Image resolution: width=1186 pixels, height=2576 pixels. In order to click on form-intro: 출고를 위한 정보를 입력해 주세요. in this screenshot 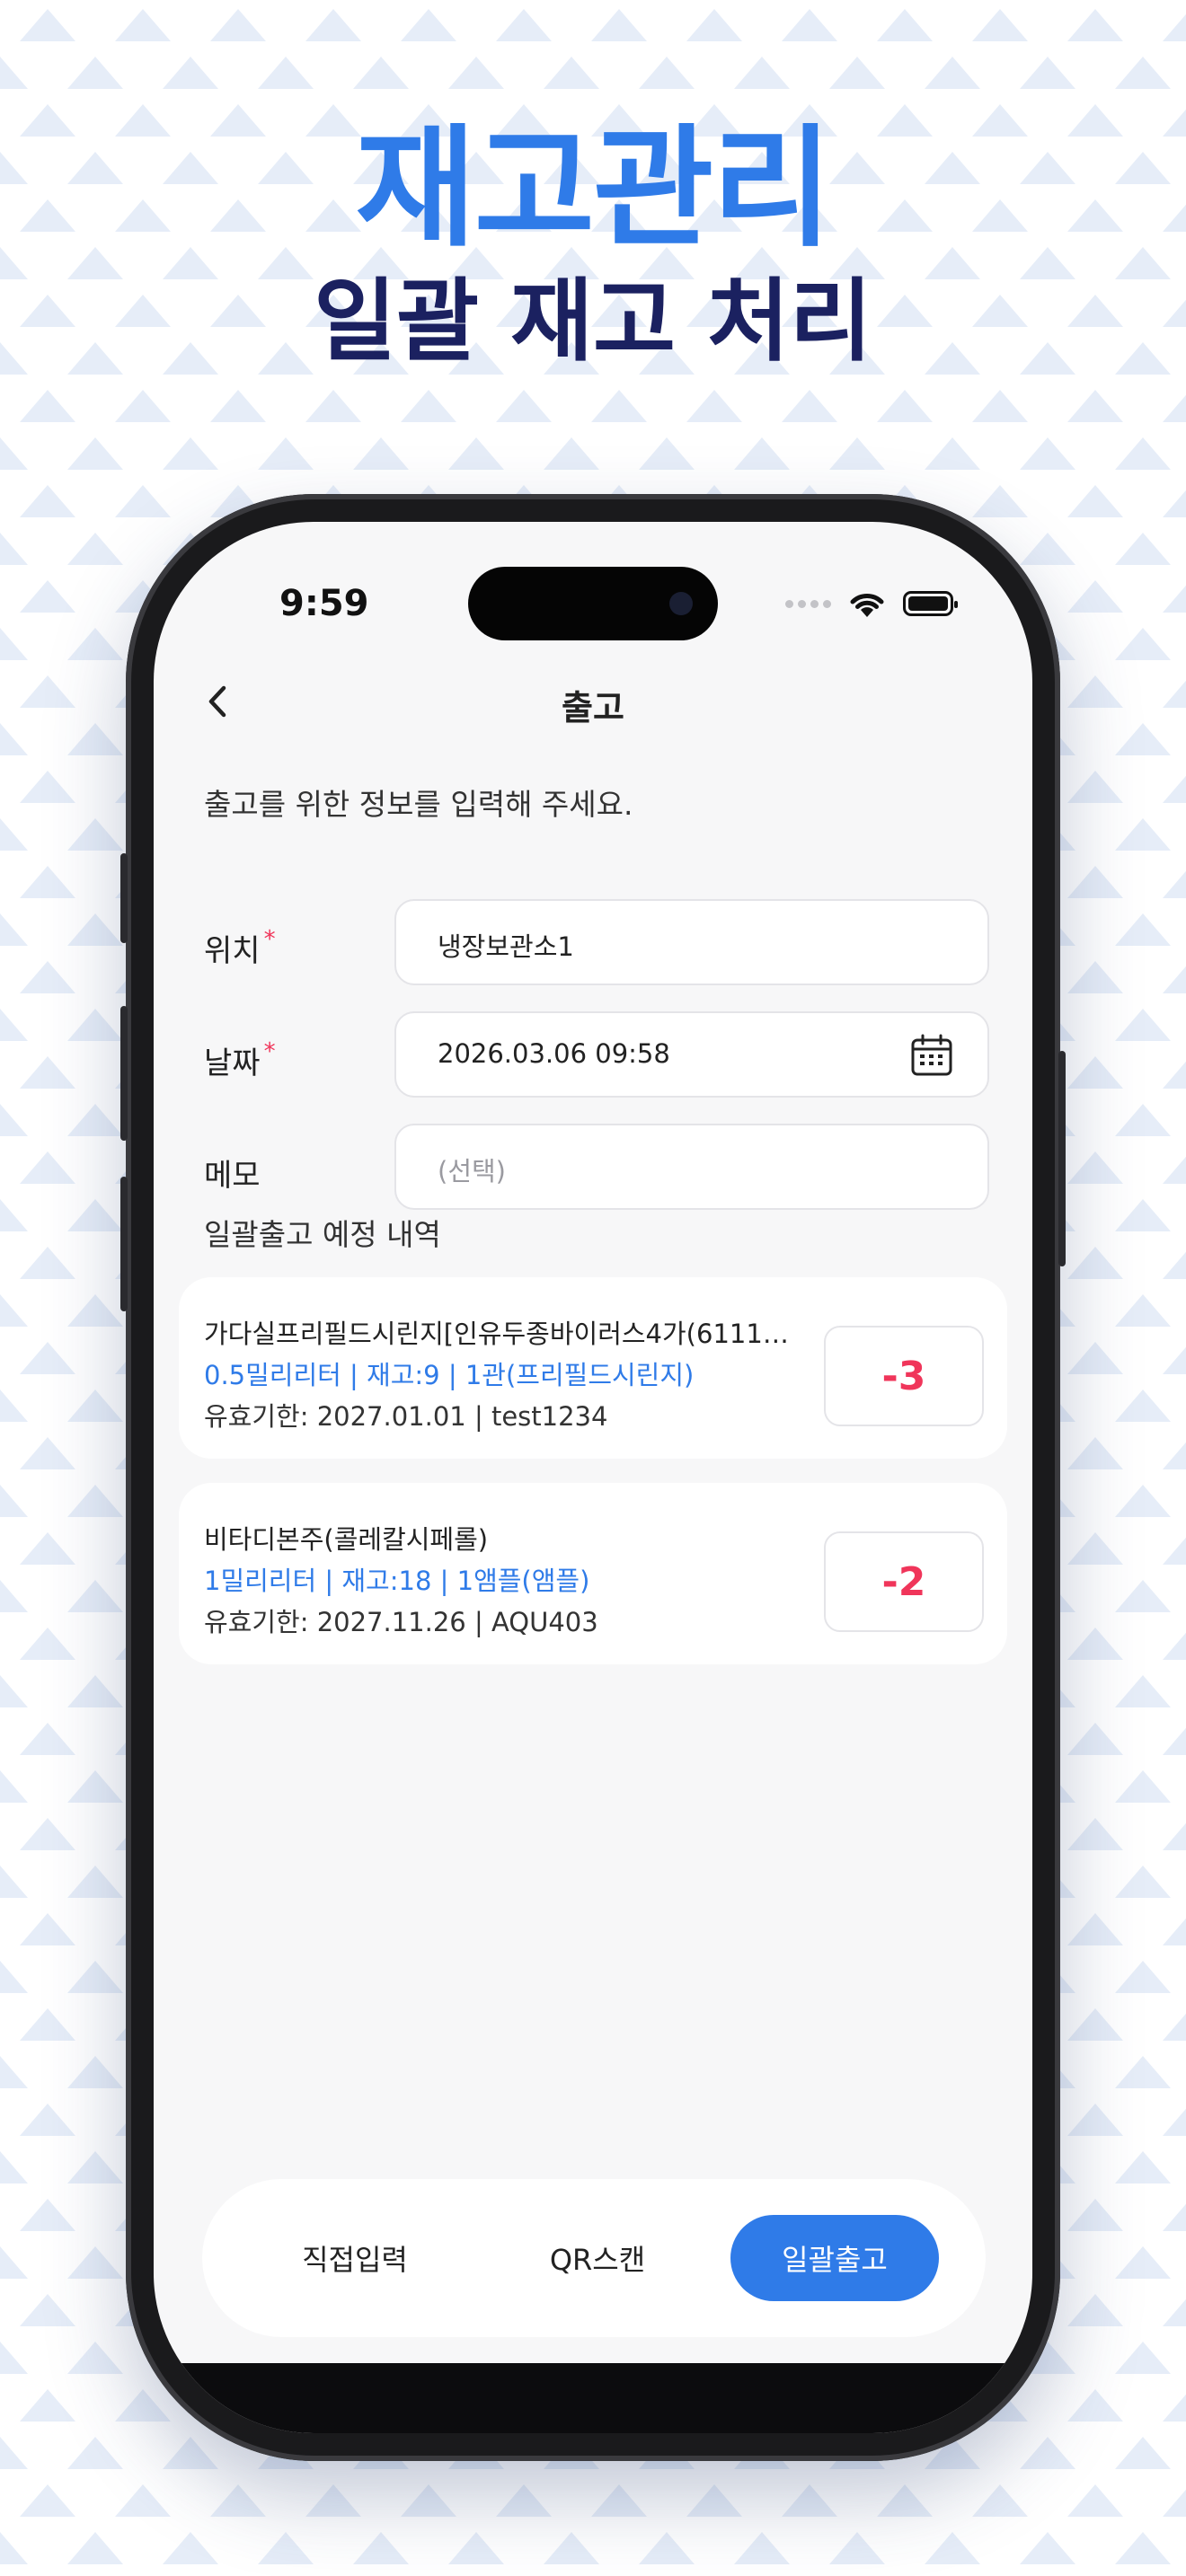, I will do `click(418, 804)`.